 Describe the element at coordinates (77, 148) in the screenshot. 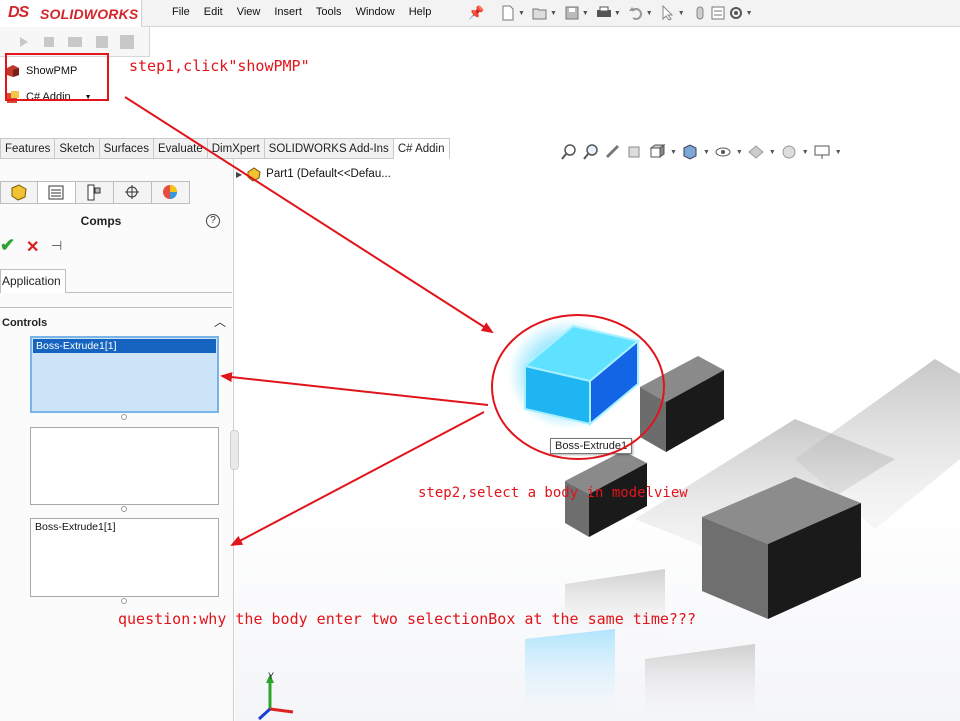

I see `tab-sketch: Sketch` at that location.